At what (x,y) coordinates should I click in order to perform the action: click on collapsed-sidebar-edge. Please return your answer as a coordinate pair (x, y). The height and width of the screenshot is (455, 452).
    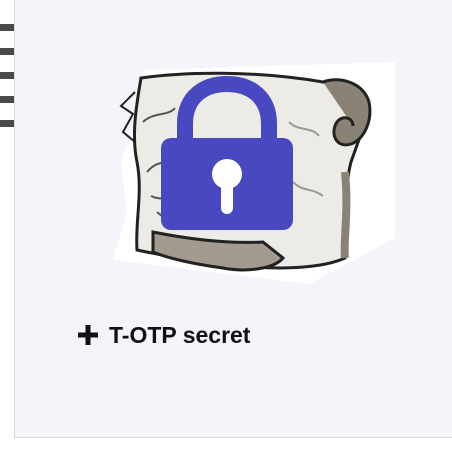
    Looking at the image, I should click on (7, 80).